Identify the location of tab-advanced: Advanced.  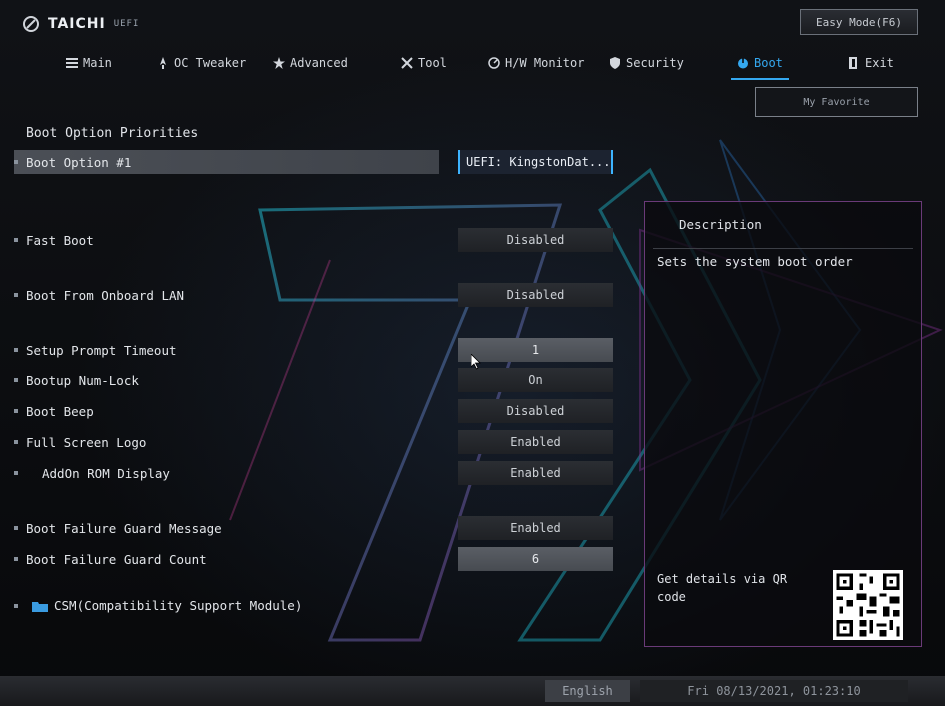
(310, 63).